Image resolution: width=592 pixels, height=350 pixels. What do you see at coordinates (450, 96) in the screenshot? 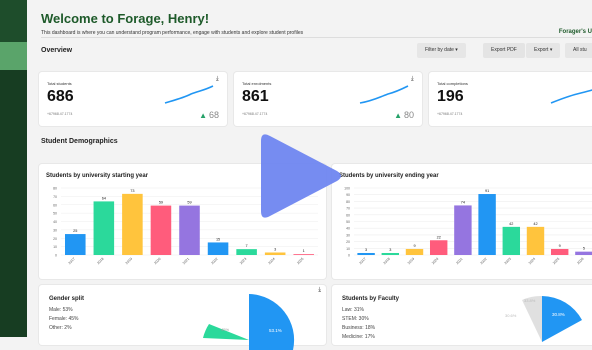
I see `kpi-value: 196` at bounding box center [450, 96].